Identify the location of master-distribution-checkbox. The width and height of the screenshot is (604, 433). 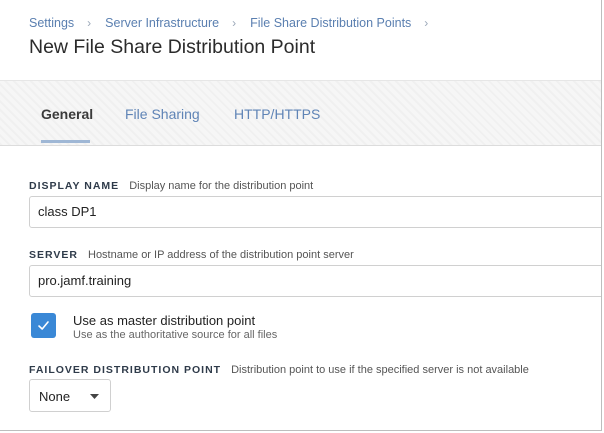
(43, 325).